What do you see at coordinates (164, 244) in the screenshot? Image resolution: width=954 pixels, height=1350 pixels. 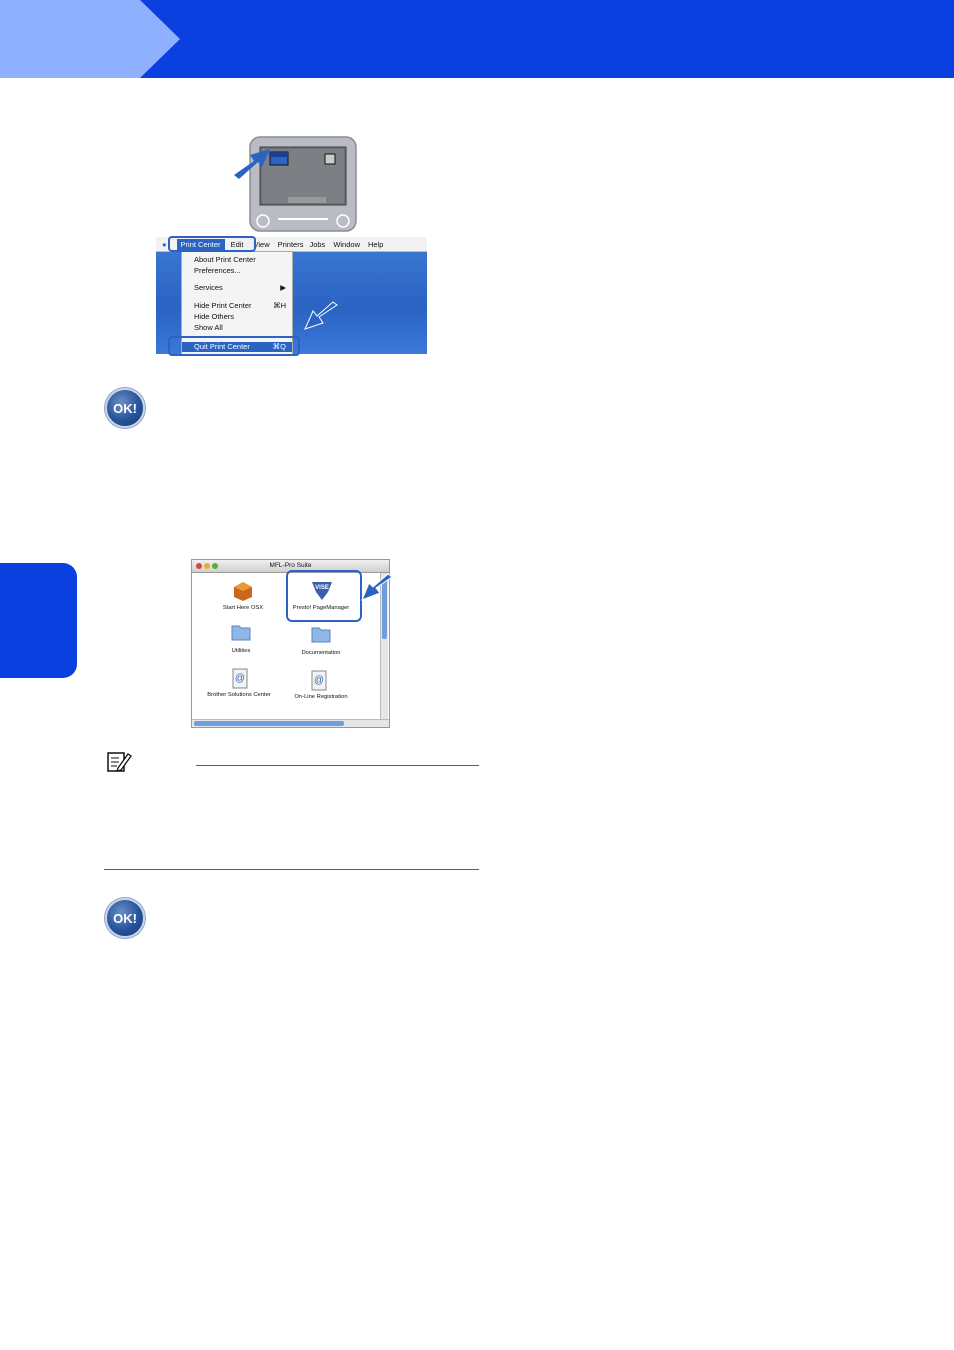 I see `apple-icon: ●` at bounding box center [164, 244].